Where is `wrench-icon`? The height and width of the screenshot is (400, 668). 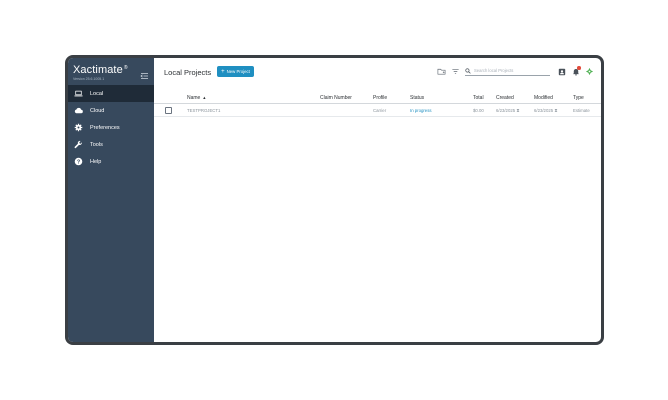 wrench-icon is located at coordinates (78, 144).